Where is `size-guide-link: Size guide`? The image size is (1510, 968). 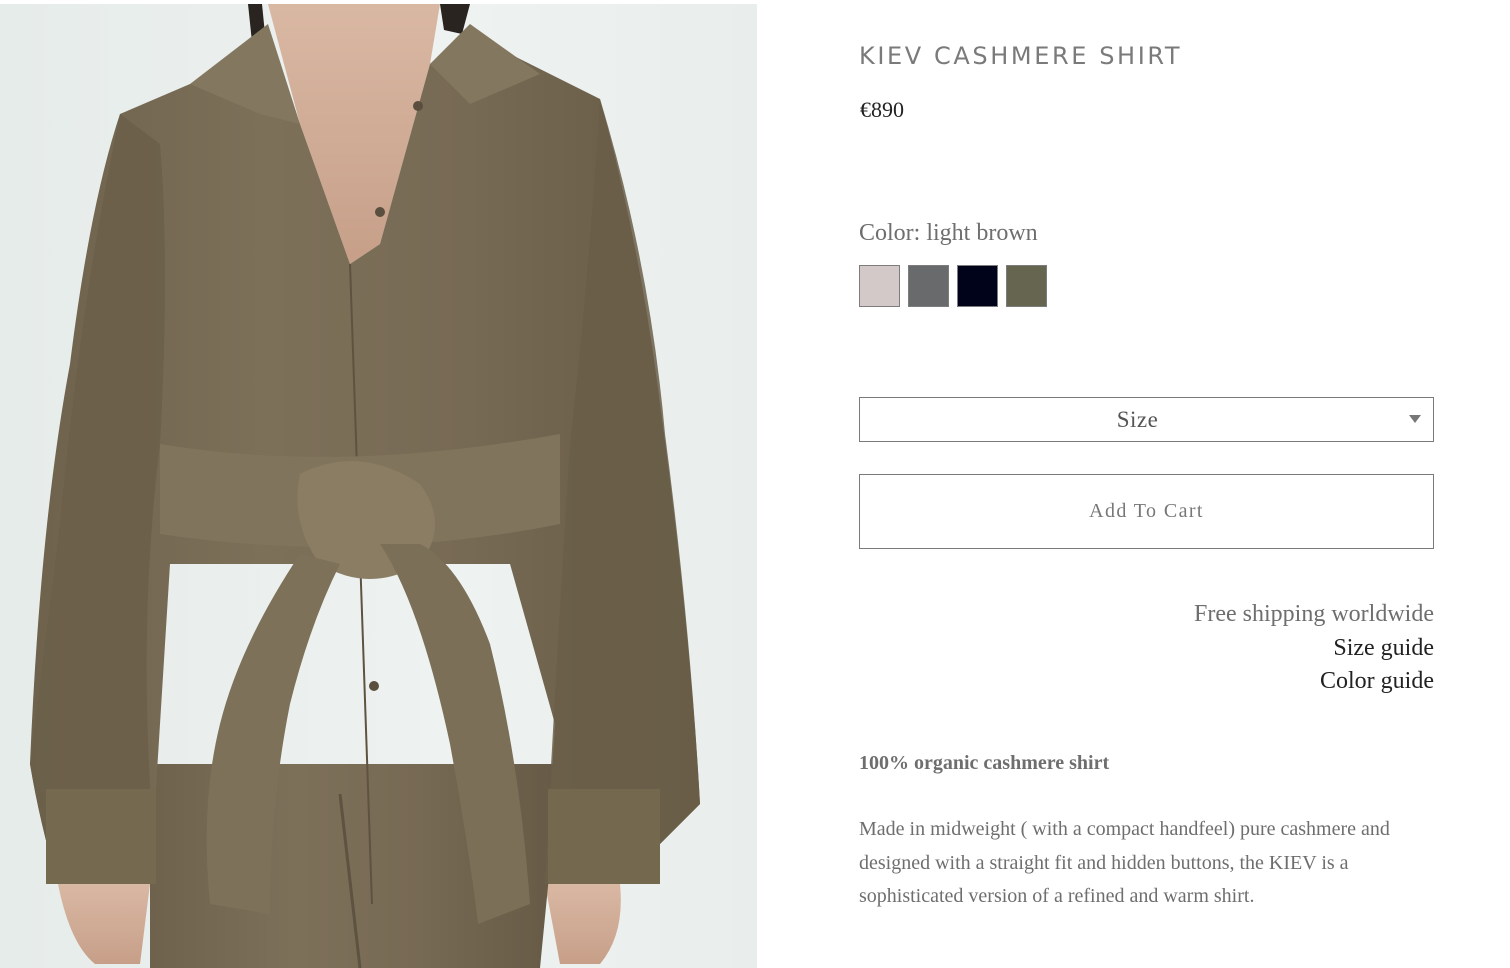 size-guide-link: Size guide is located at coordinates (1314, 649).